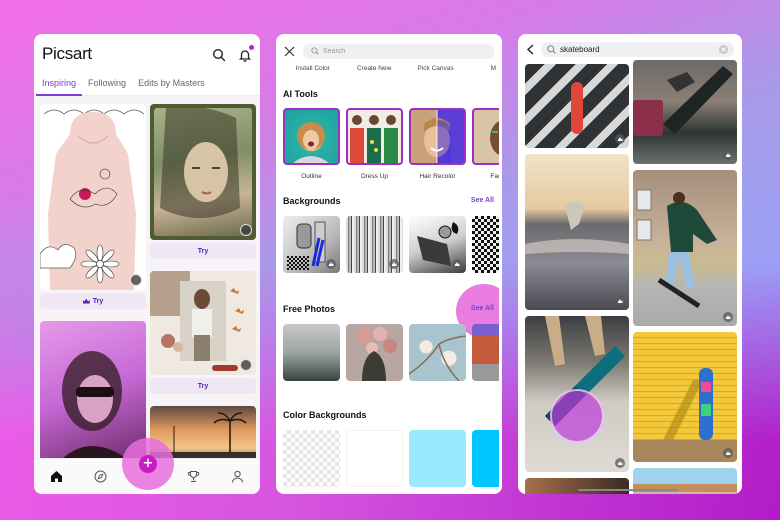 The height and width of the screenshot is (520, 780). What do you see at coordinates (487, 458) in the screenshot?
I see `color-swatch-cyan` at bounding box center [487, 458].